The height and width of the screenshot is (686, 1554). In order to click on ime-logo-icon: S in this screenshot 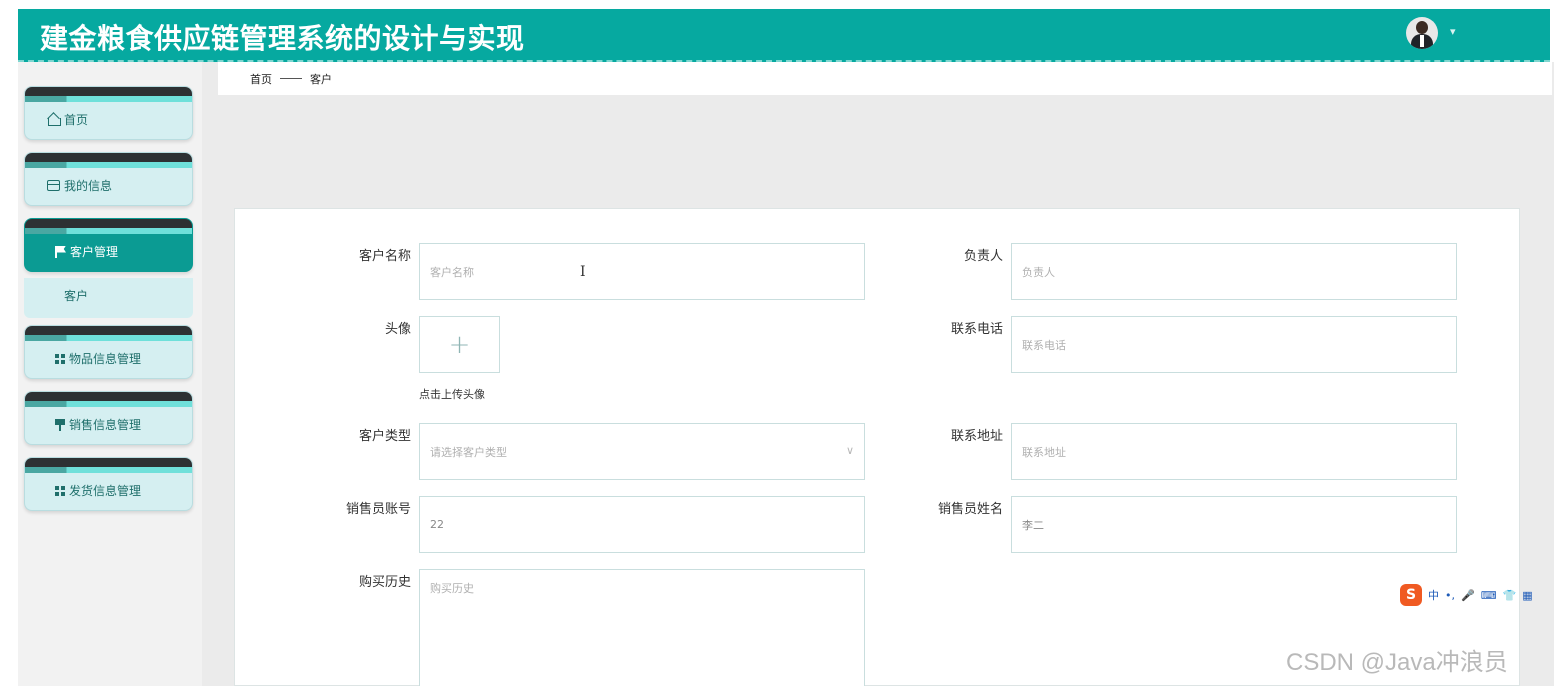, I will do `click(1411, 595)`.